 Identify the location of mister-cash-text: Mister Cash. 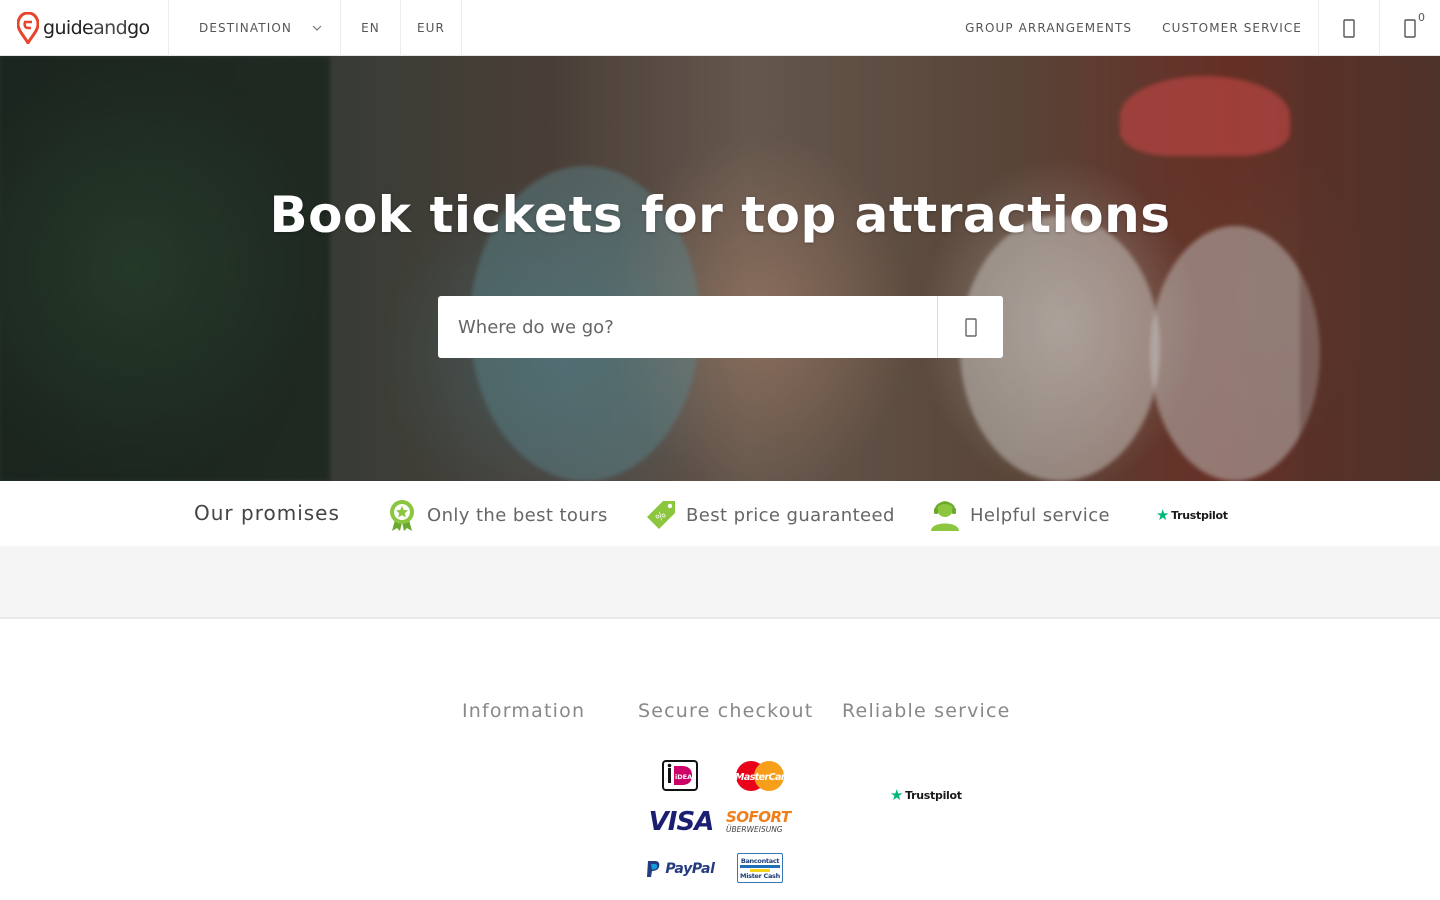
(760, 875).